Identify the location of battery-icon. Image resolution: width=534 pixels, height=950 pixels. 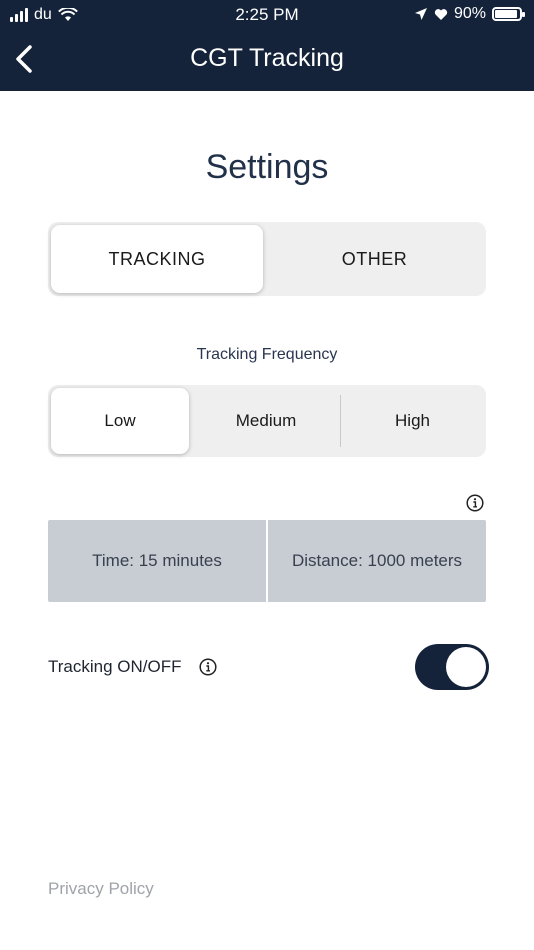
(508, 14).